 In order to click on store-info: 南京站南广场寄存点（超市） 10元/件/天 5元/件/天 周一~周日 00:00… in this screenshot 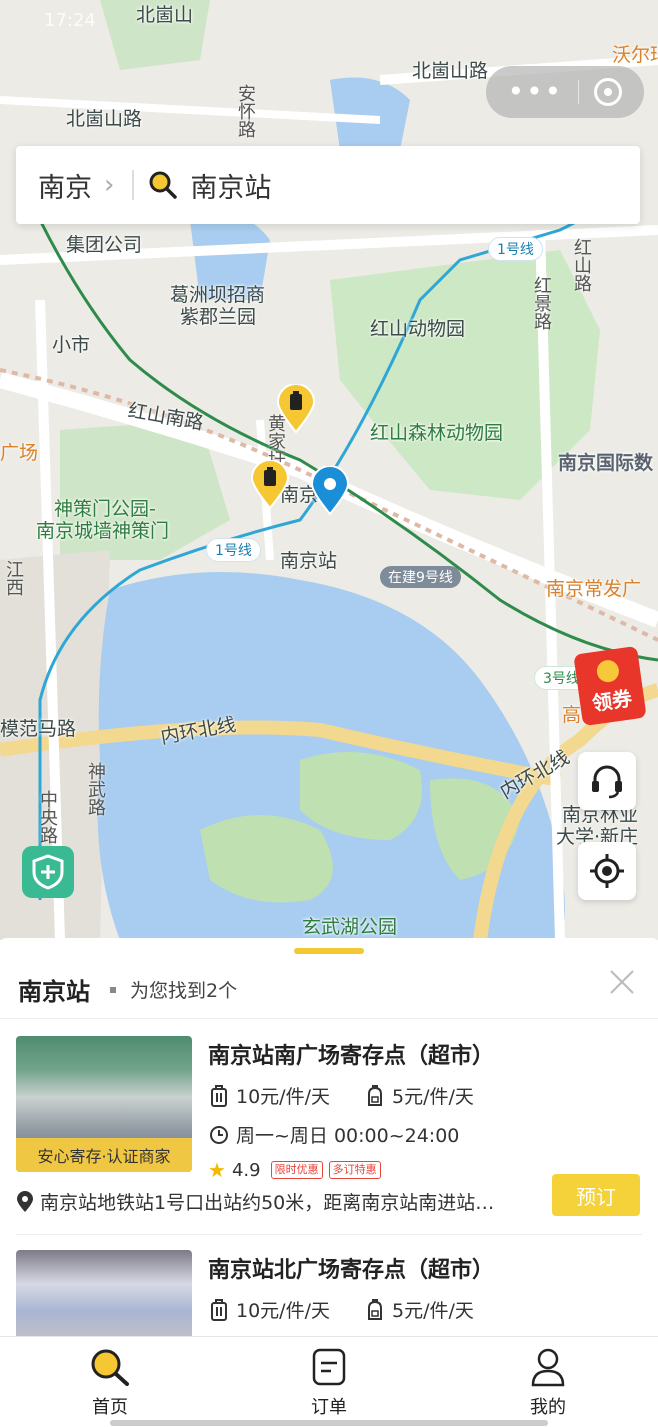, I will do `click(425, 1109)`.